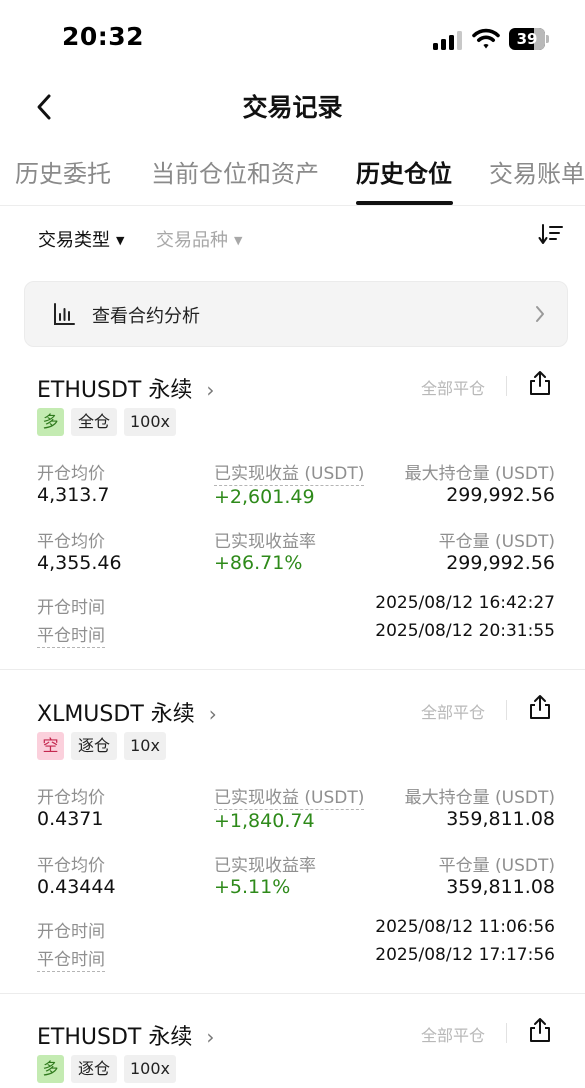 The height and width of the screenshot is (1088, 585). I want to click on filter-bar: 交易类型 ▼ 交易品种 ▼, so click(292, 238).